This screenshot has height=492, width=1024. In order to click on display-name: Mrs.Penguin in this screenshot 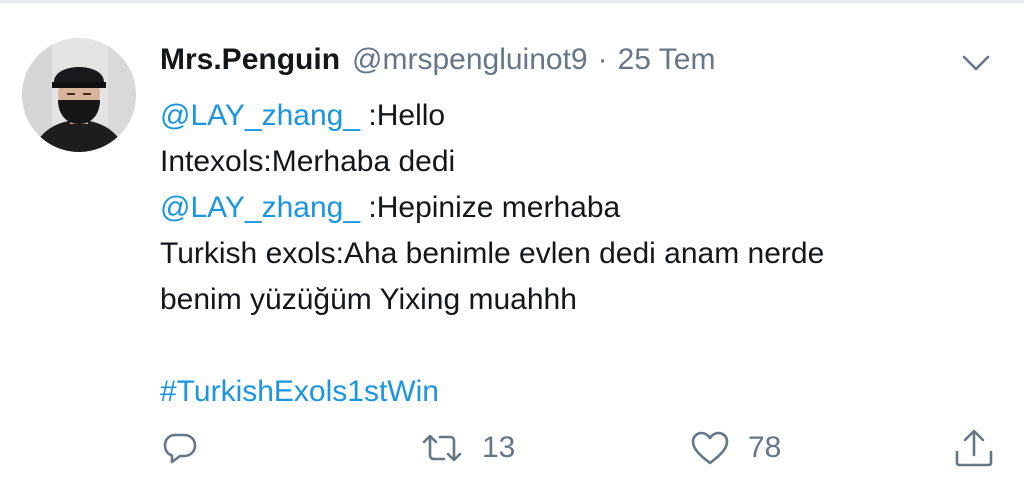, I will do `click(250, 60)`.